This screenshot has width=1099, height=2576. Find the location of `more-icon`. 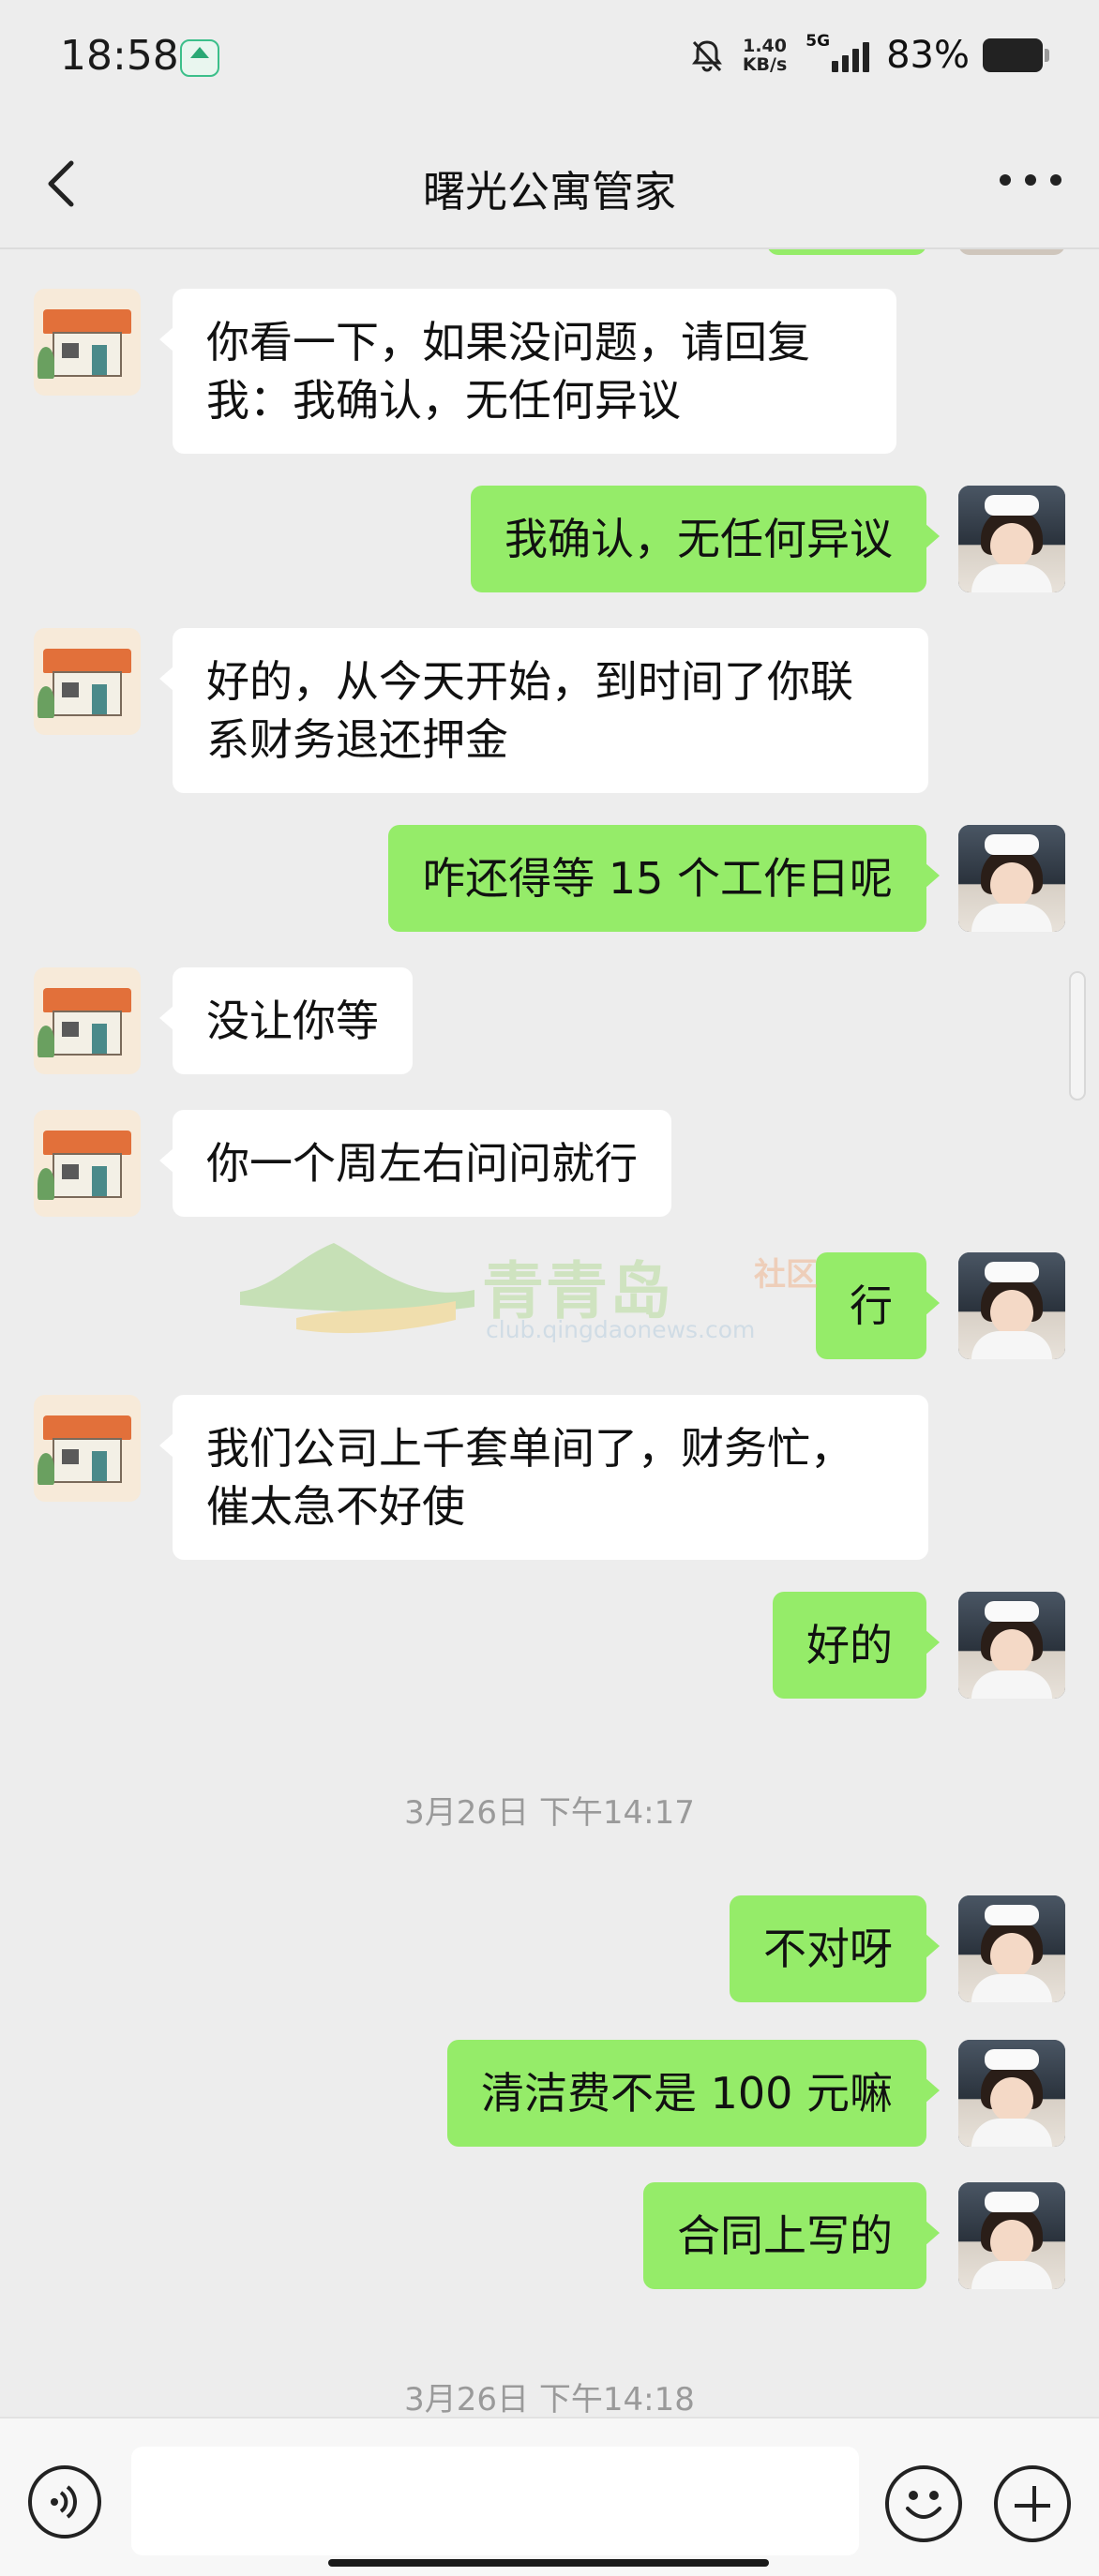

more-icon is located at coordinates (1030, 182).